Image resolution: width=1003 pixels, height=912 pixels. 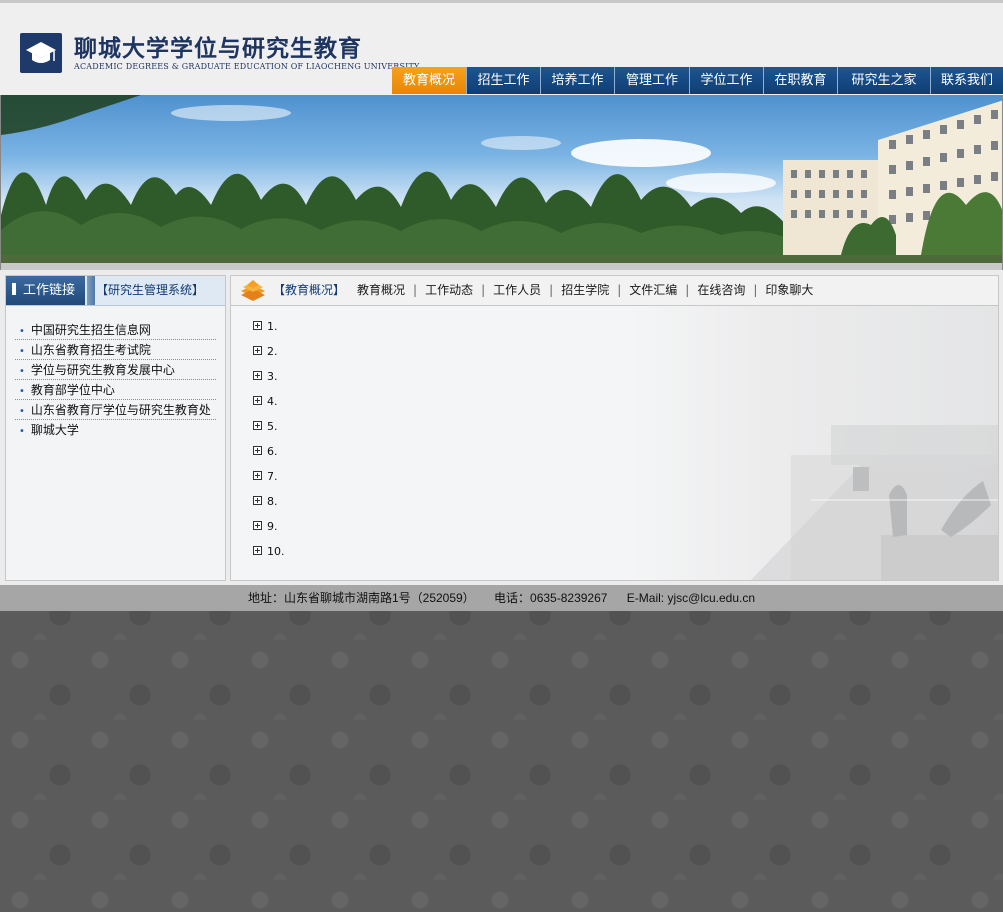 I want to click on graduation-cap-icon, so click(x=41, y=53).